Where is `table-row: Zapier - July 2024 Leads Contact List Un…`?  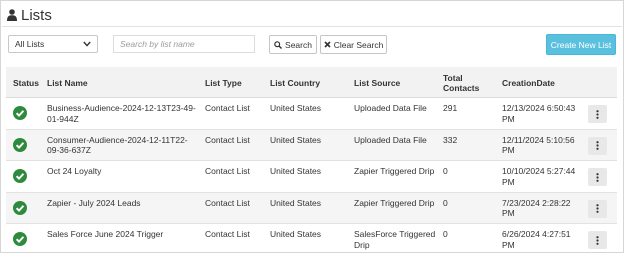 table-row: Zapier - July 2024 Leads Contact List Un… is located at coordinates (311, 208).